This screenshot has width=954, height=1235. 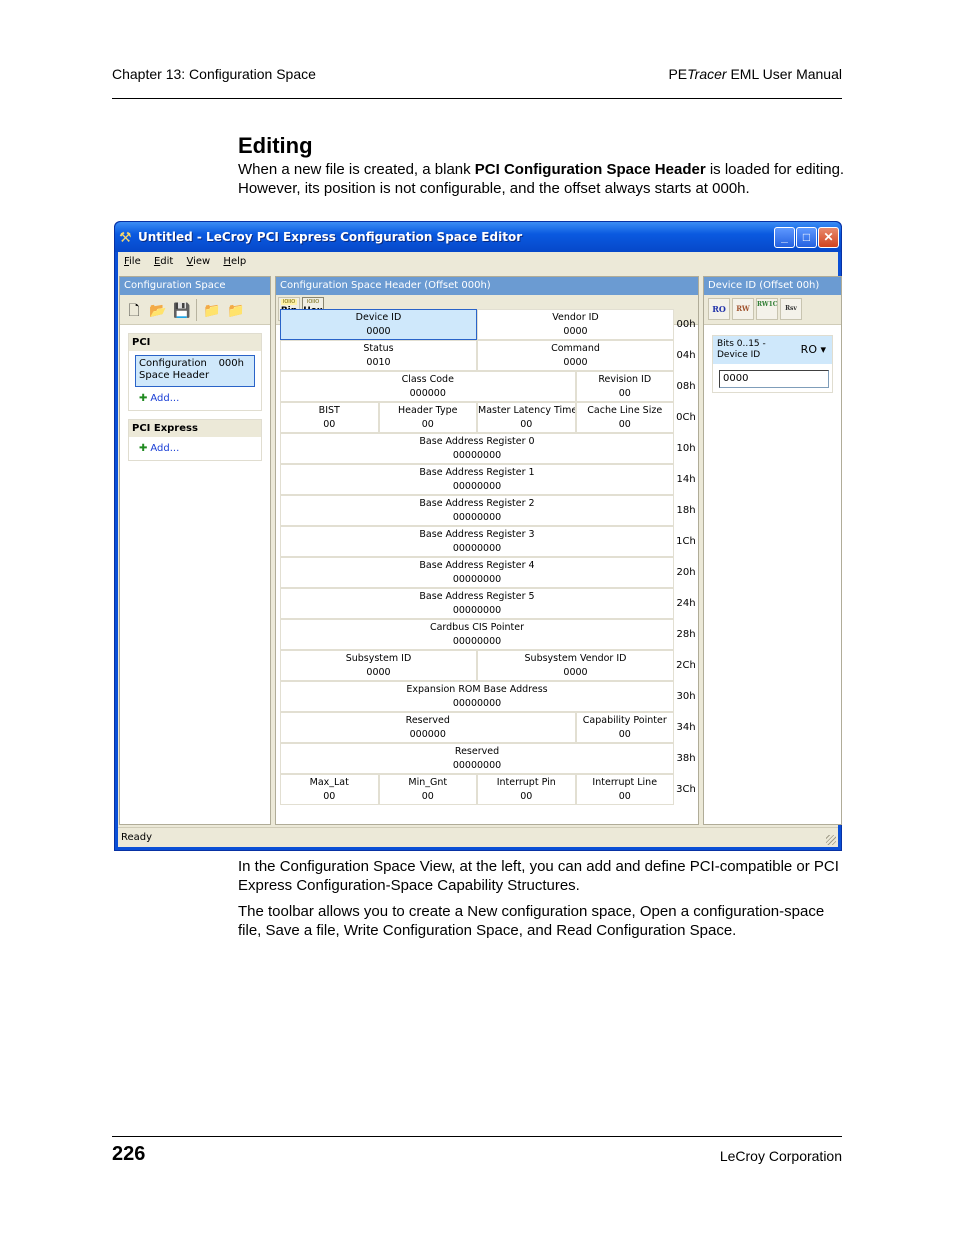 What do you see at coordinates (813, 349) in the screenshot?
I see `access-mode-dropdown: RO ▾` at bounding box center [813, 349].